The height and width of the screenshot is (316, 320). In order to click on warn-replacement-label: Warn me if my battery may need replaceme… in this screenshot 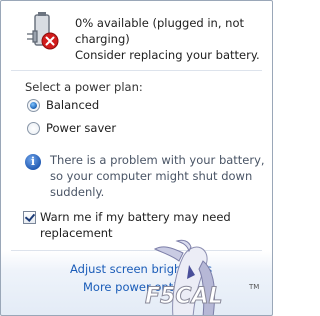, I will do `click(135, 225)`.